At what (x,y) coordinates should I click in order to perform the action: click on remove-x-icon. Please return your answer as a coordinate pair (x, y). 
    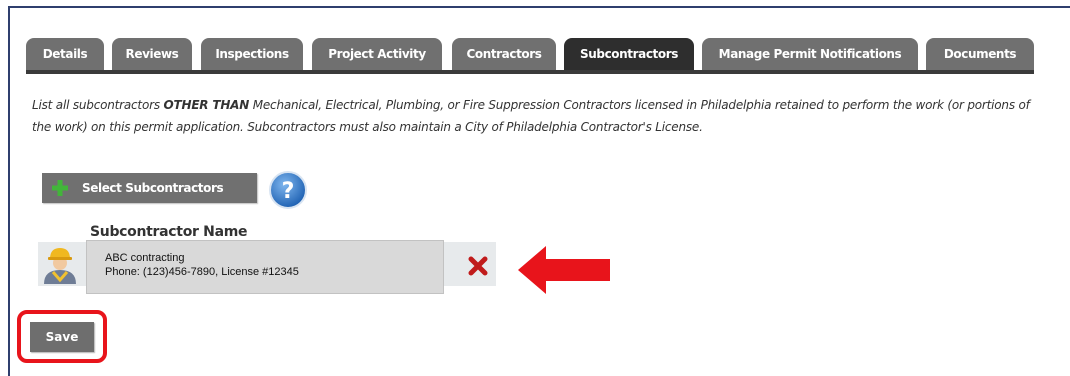
    Looking at the image, I should click on (478, 266).